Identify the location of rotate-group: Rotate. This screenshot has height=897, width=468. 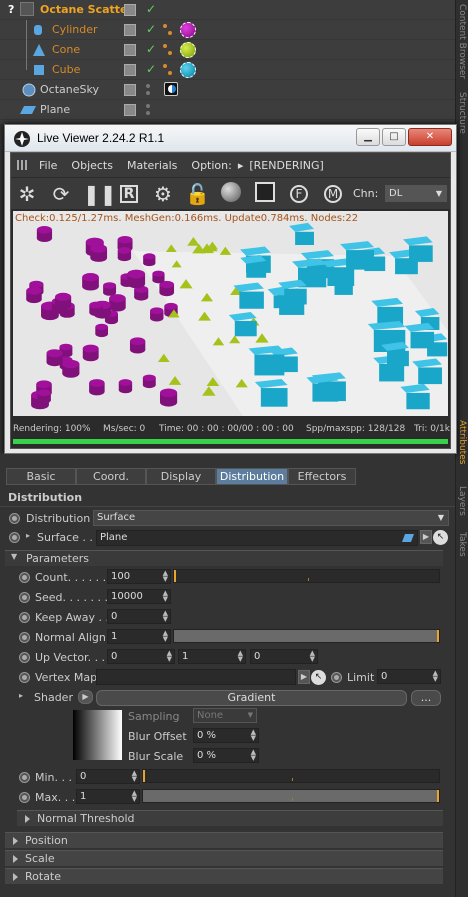
(224, 876).